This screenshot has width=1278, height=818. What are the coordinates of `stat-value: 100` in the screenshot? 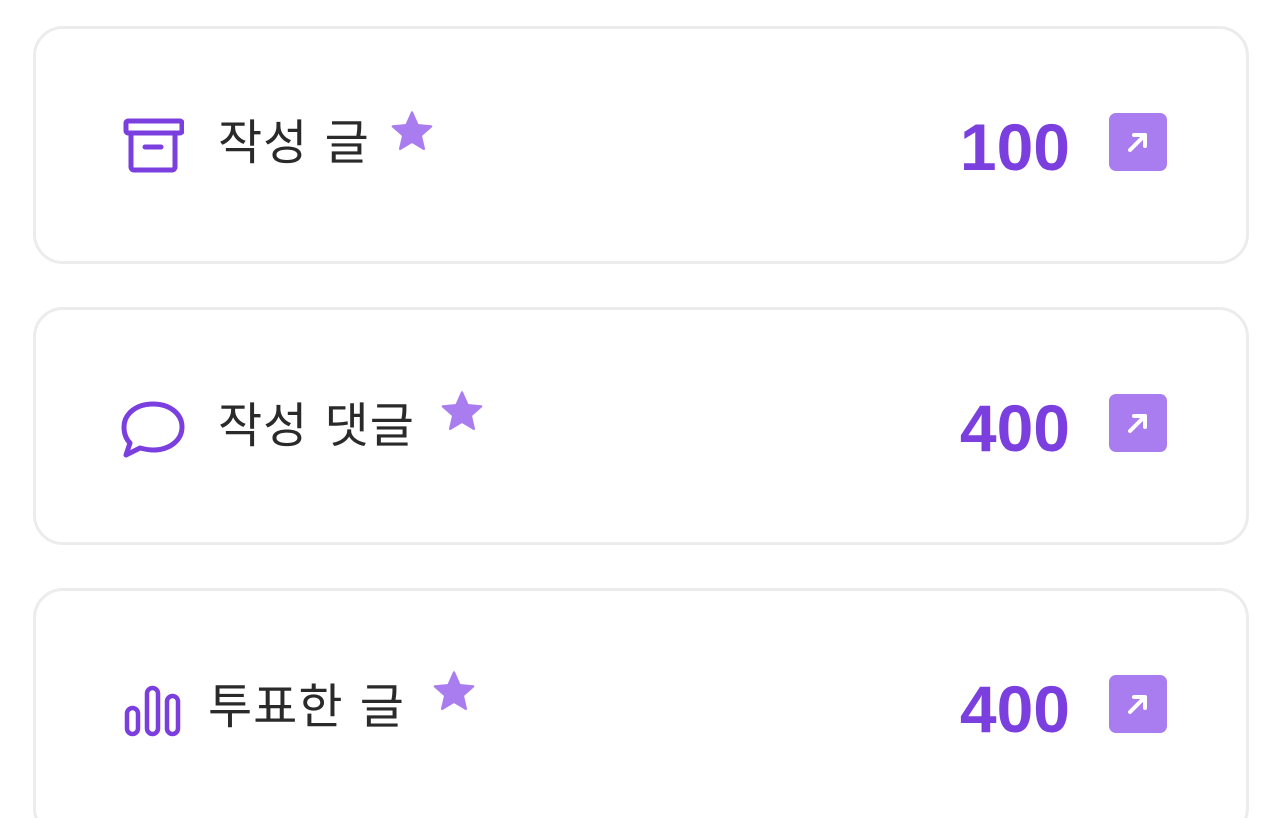 It's located at (1014, 147).